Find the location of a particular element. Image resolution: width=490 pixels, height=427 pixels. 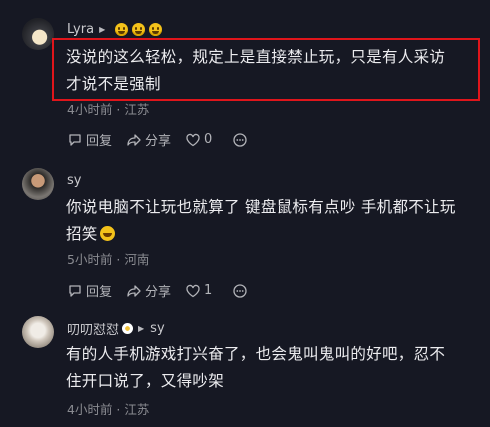

commenter-name: Lyra is located at coordinates (80, 29).